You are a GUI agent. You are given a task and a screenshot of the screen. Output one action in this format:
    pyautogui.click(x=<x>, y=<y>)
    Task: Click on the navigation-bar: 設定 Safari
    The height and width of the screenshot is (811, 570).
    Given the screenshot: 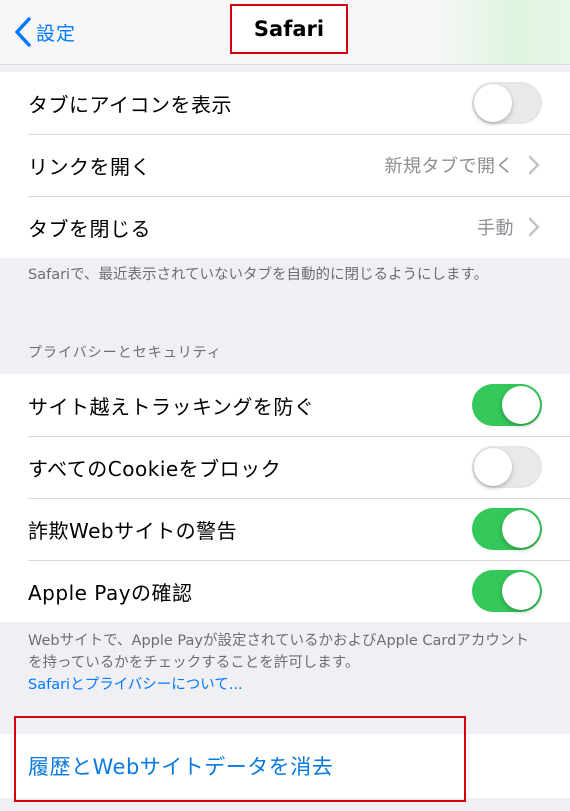 What is the action you would take?
    pyautogui.click(x=285, y=32)
    